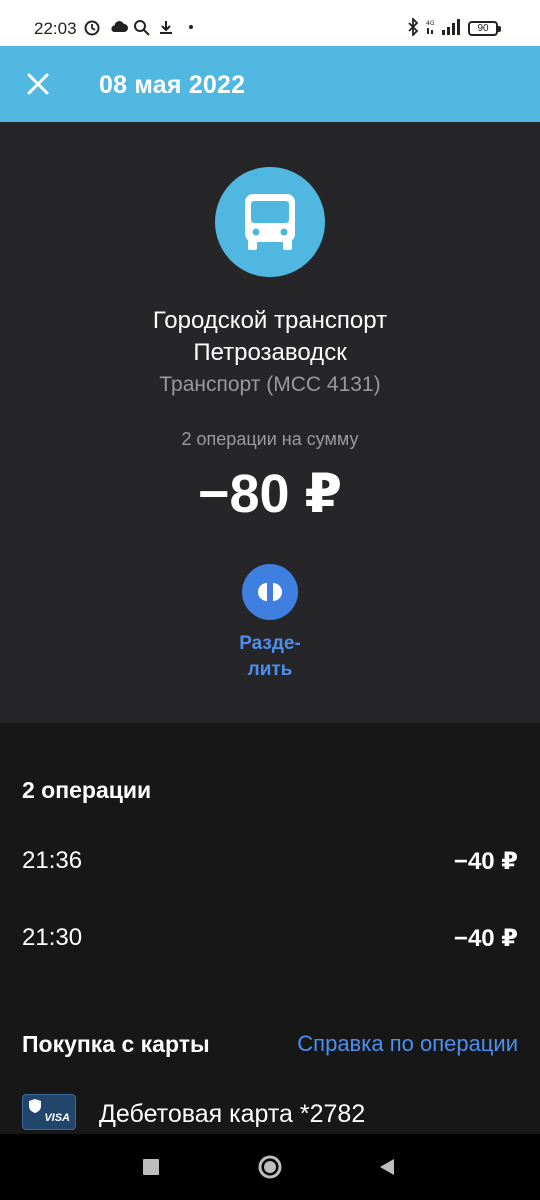 This screenshot has height=1200, width=540. What do you see at coordinates (430, 23) in the screenshot?
I see `svg-text: 4G` at bounding box center [430, 23].